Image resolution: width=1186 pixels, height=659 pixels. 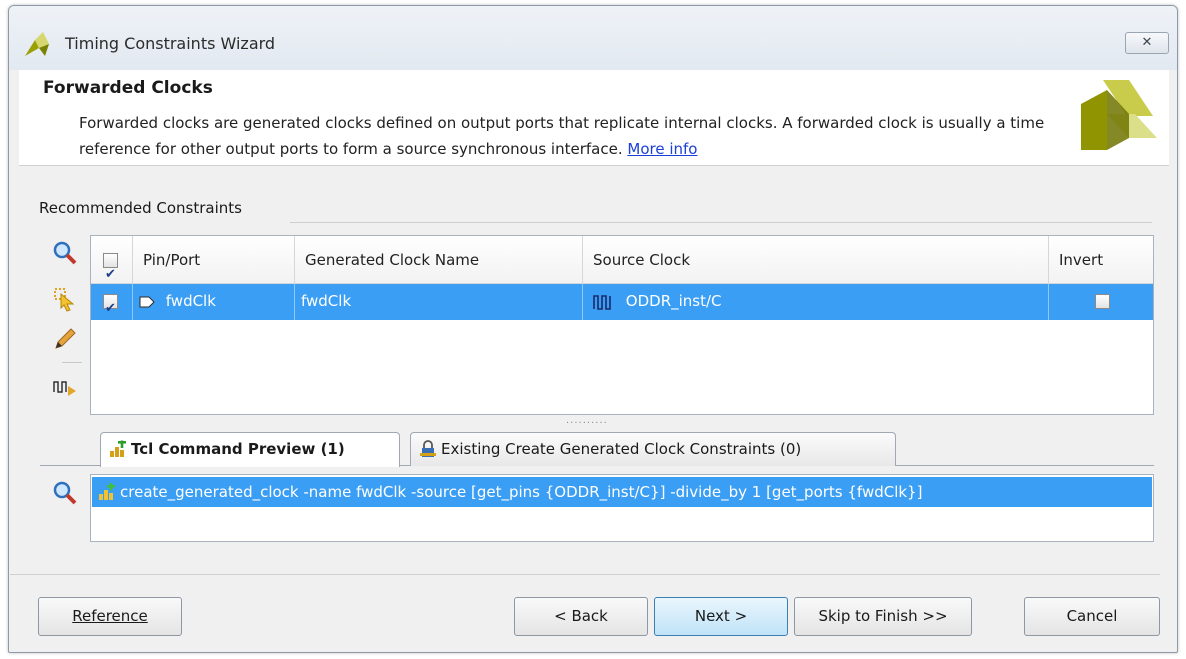 I want to click on tab-tcl-command-preview: Tcl Command Preview (1), so click(x=250, y=449).